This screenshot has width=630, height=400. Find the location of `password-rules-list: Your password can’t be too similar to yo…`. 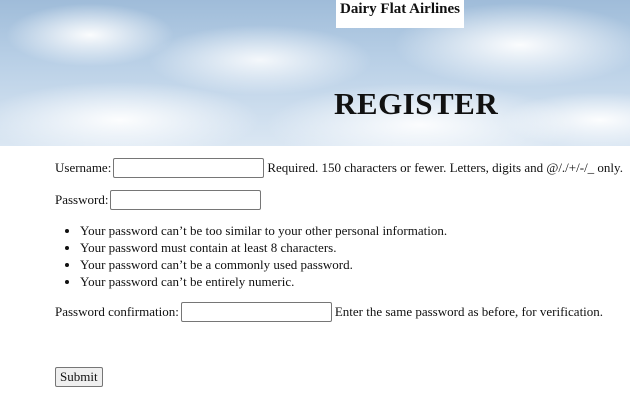

password-rules-list: Your password can’t be too similar to yo… is located at coordinates (251, 256).